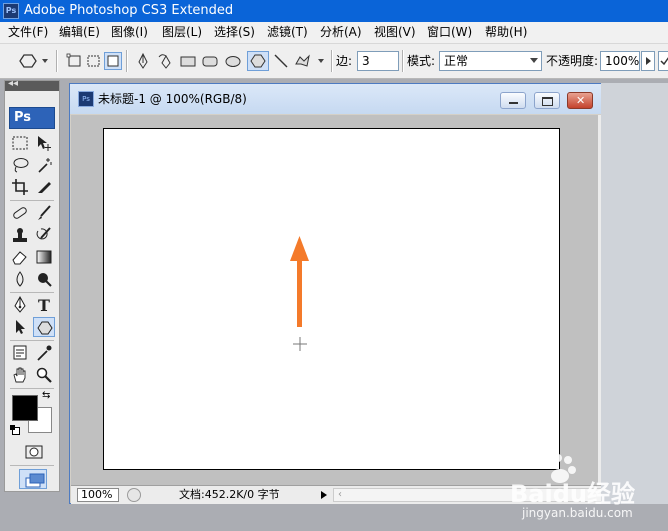 The height and width of the screenshot is (531, 668). I want to click on menu-file: 文件(F), so click(28, 32).